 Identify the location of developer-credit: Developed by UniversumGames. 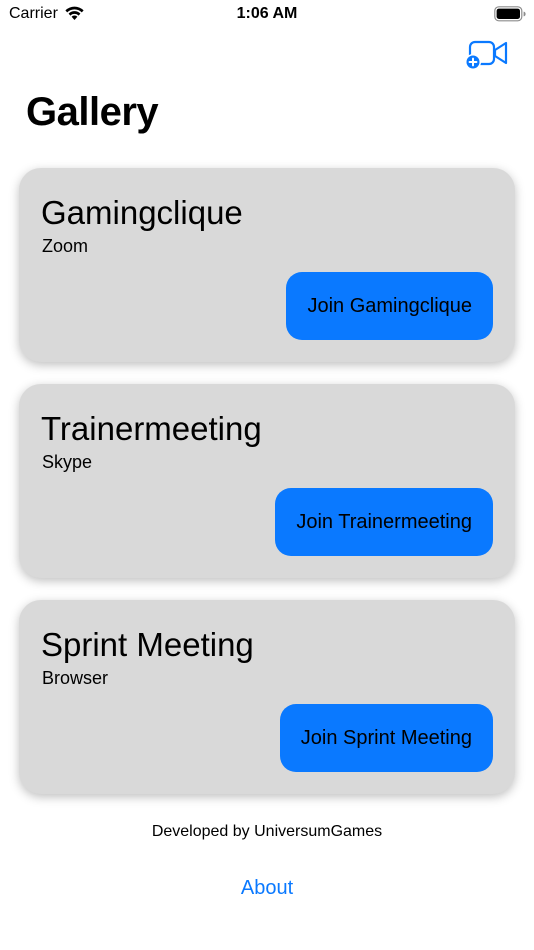
(267, 831).